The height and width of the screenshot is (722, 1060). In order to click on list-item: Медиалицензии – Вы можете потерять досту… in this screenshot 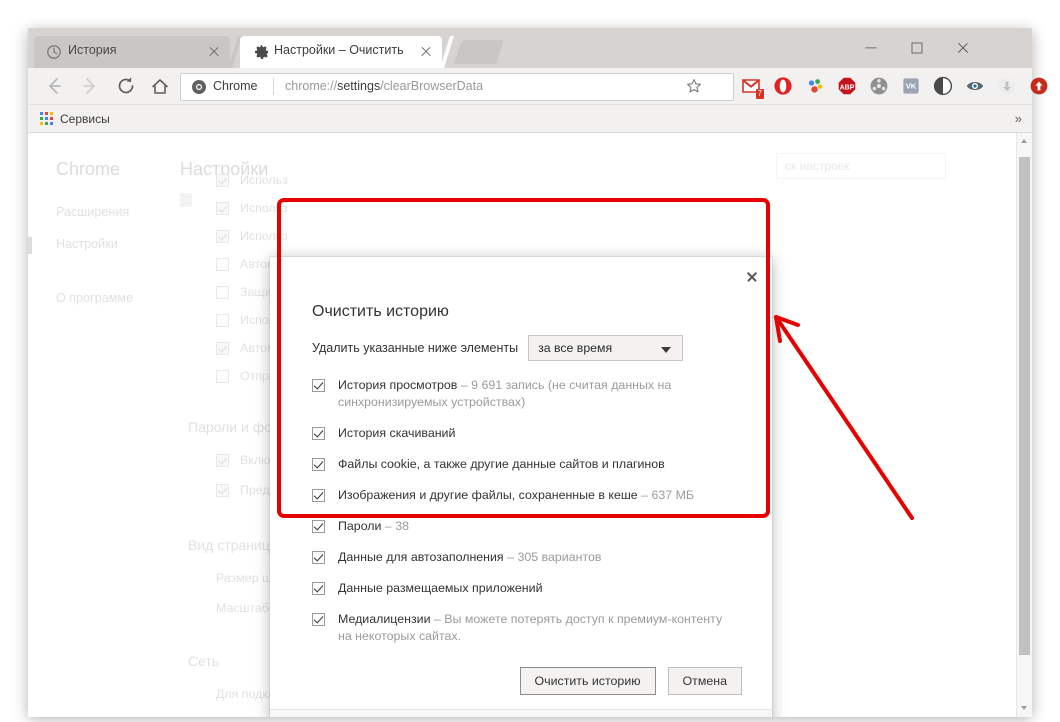, I will do `click(523, 628)`.